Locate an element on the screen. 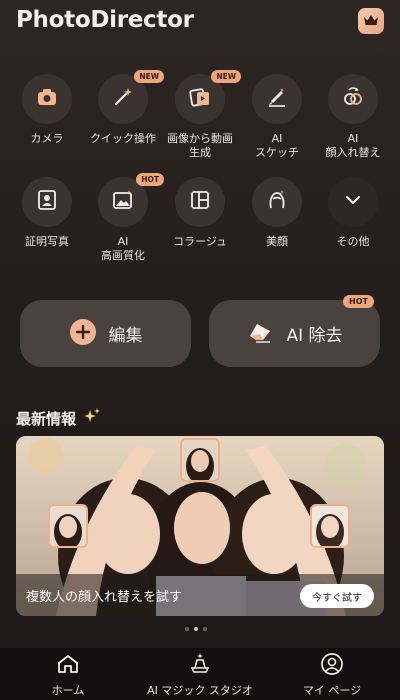 The height and width of the screenshot is (700, 400). tool-id-photo: 証明写真 is located at coordinates (47, 213).